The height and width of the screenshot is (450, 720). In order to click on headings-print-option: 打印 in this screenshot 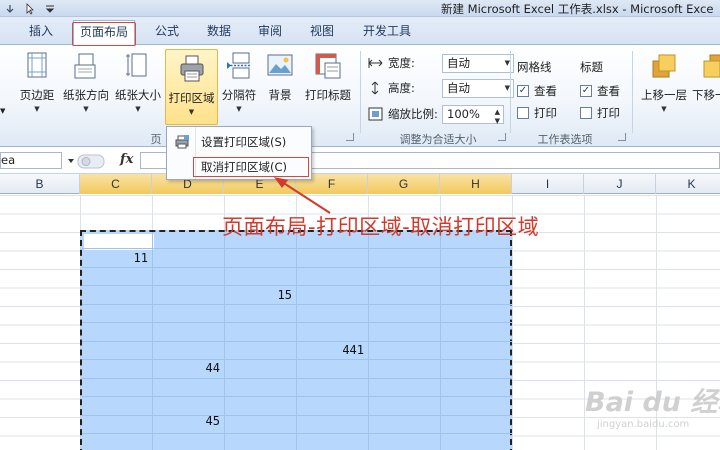, I will do `click(600, 113)`.